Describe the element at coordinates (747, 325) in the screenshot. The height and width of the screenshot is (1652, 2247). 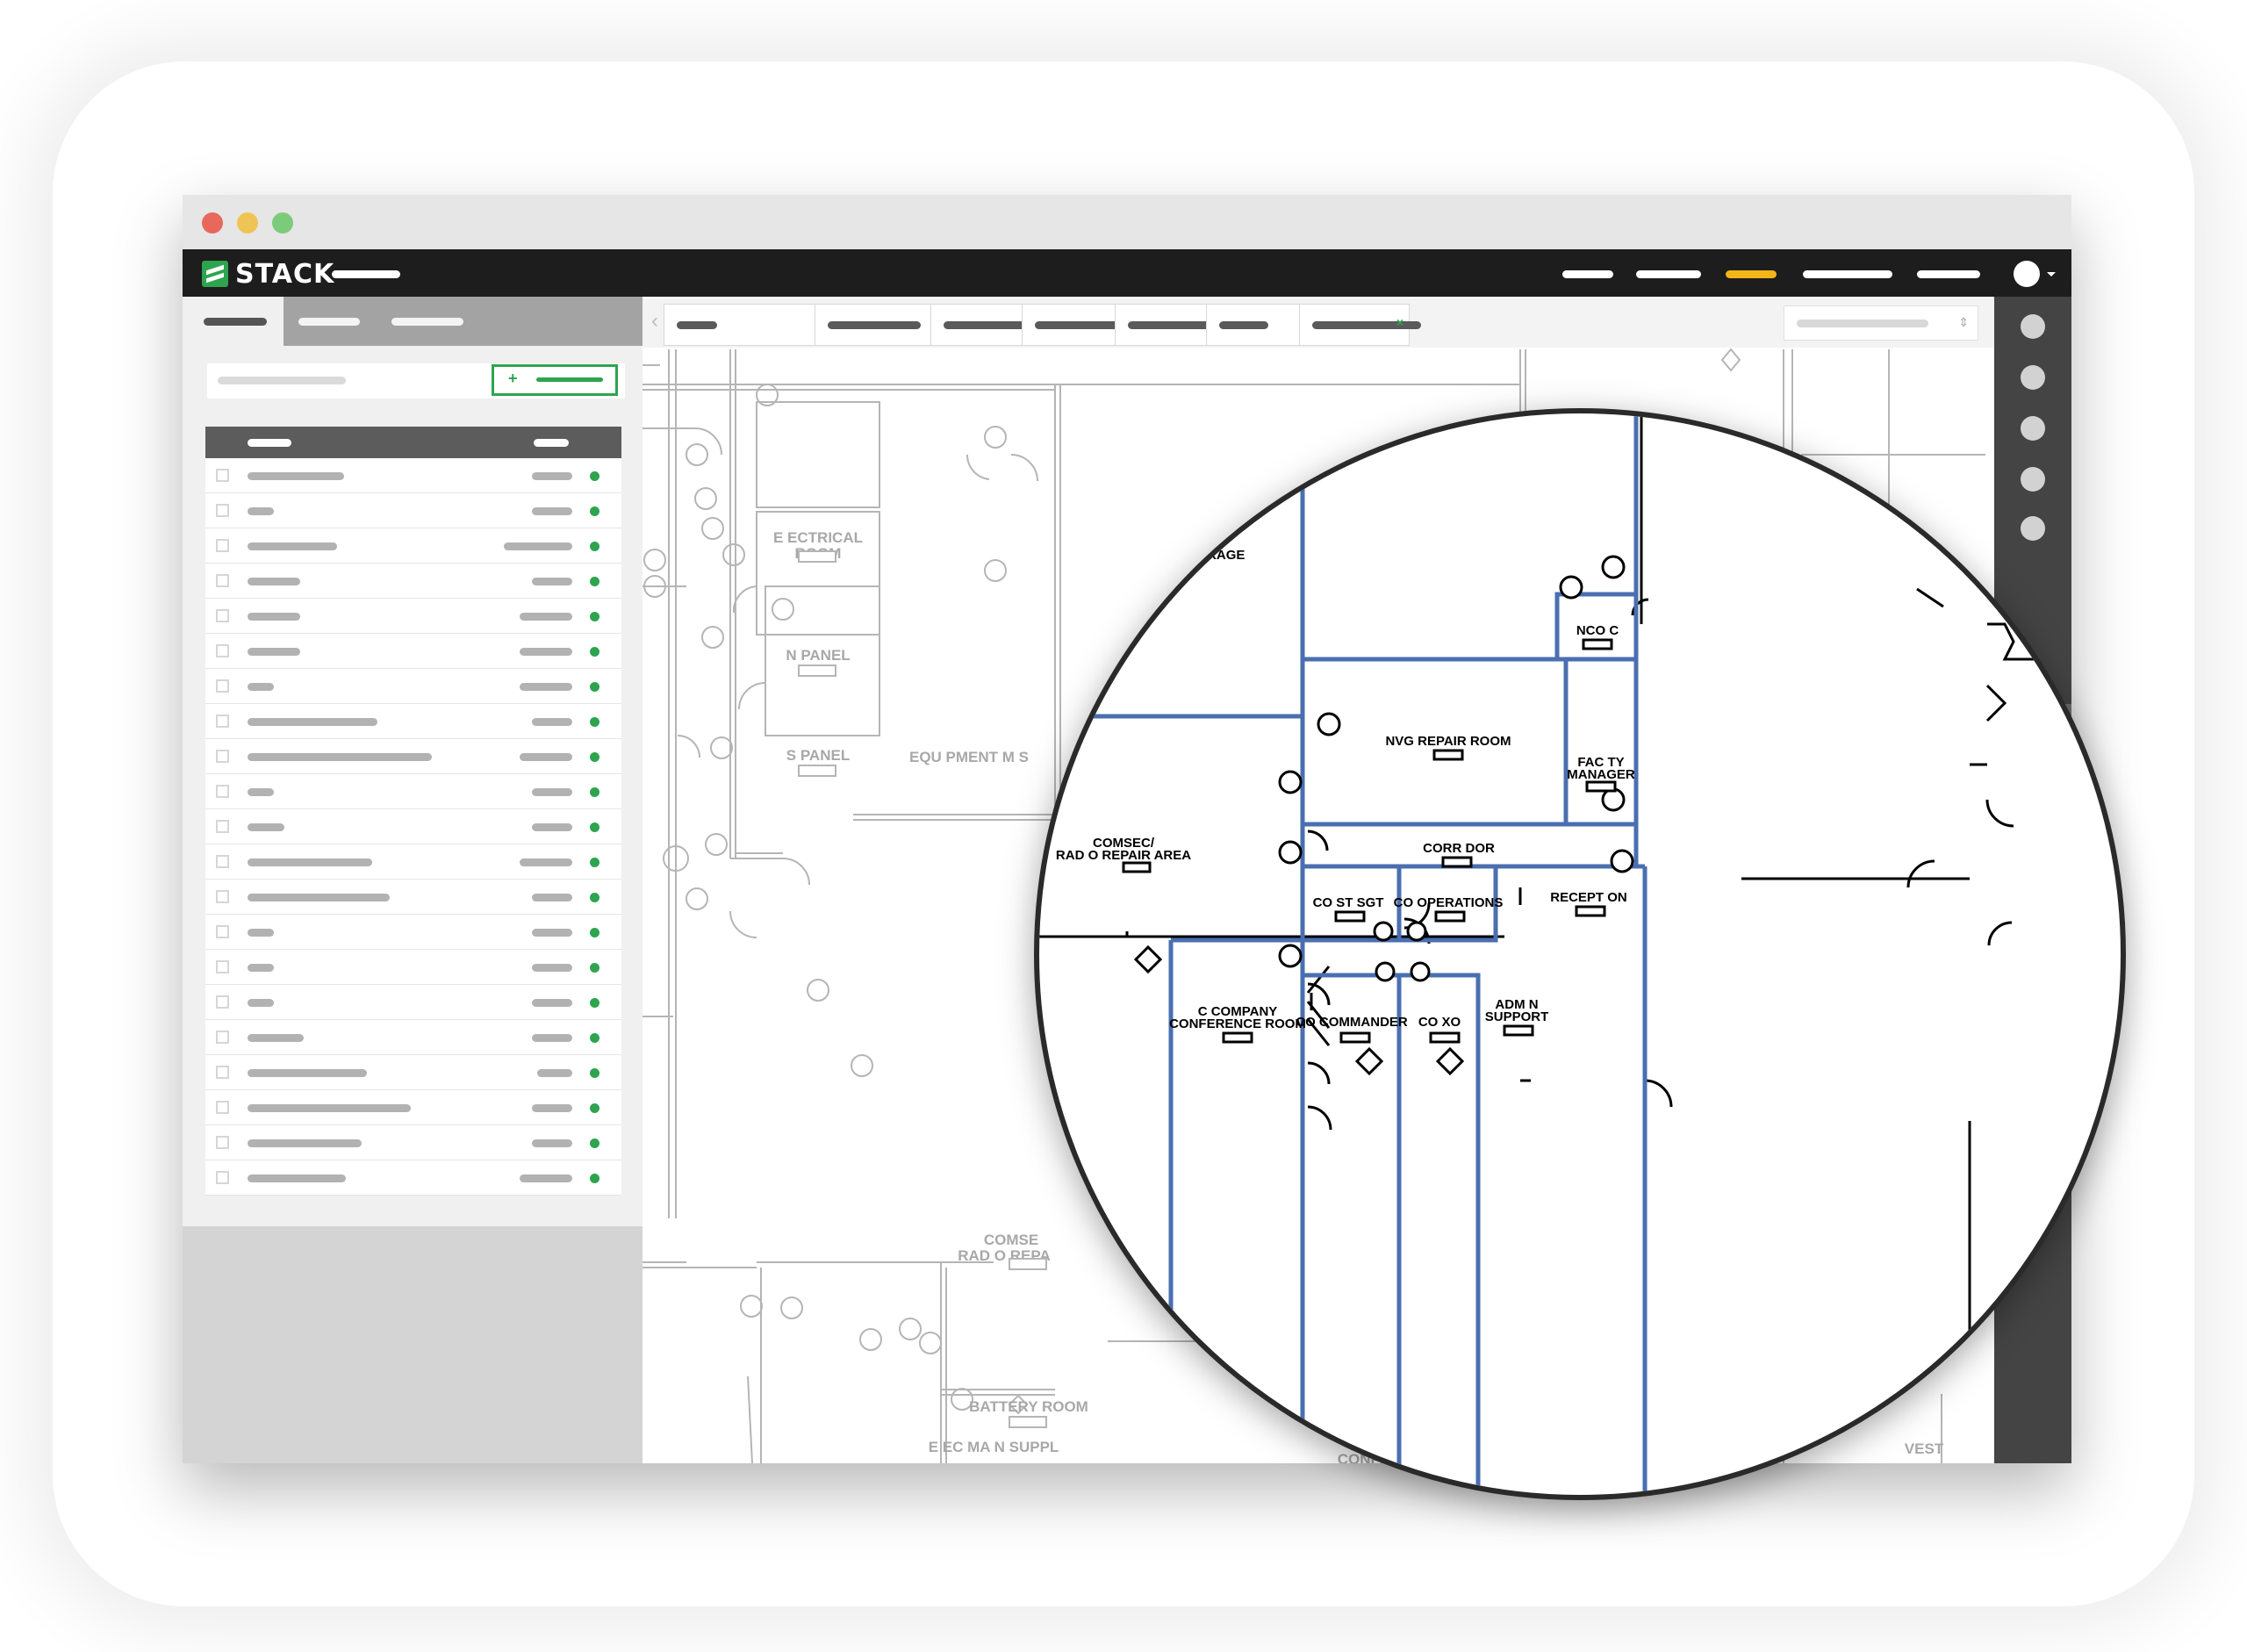
I see `sheet-tab` at that location.